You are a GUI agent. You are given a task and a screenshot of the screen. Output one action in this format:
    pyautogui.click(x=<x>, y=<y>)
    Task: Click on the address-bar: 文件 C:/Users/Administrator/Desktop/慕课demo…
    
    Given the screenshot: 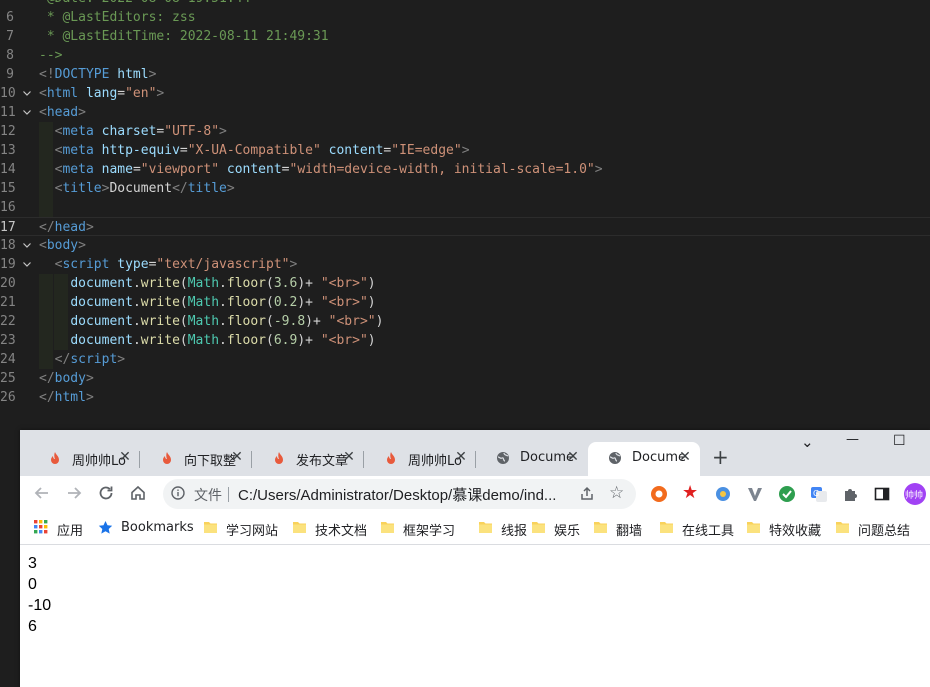 What is the action you would take?
    pyautogui.click(x=399, y=494)
    